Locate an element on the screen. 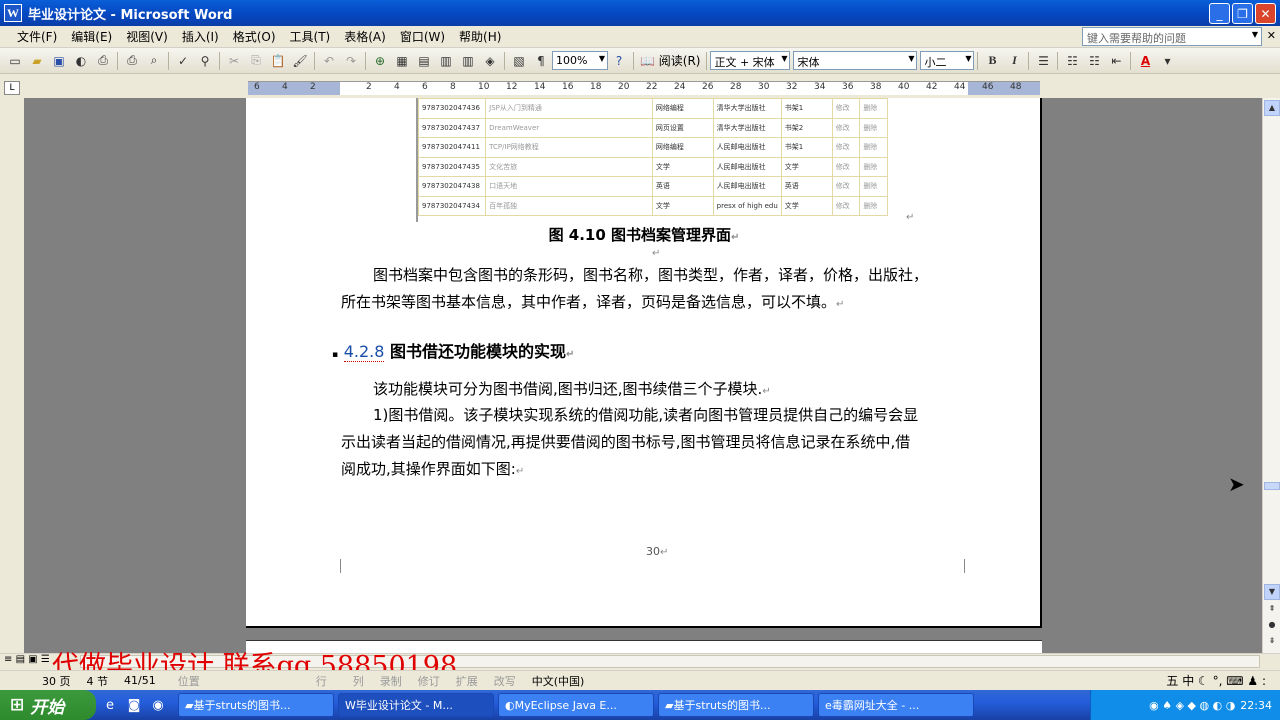  undo-icon: ↶ is located at coordinates (329, 61).